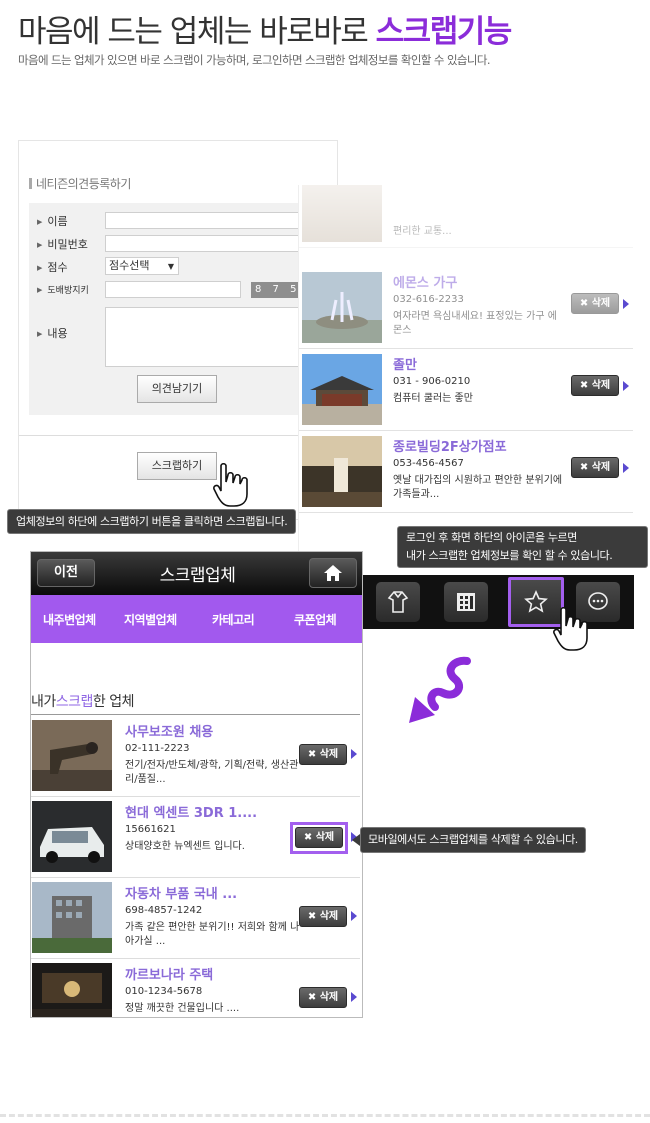 The width and height of the screenshot is (650, 1123). I want to click on nav-region: 지역별업체, so click(150, 619).